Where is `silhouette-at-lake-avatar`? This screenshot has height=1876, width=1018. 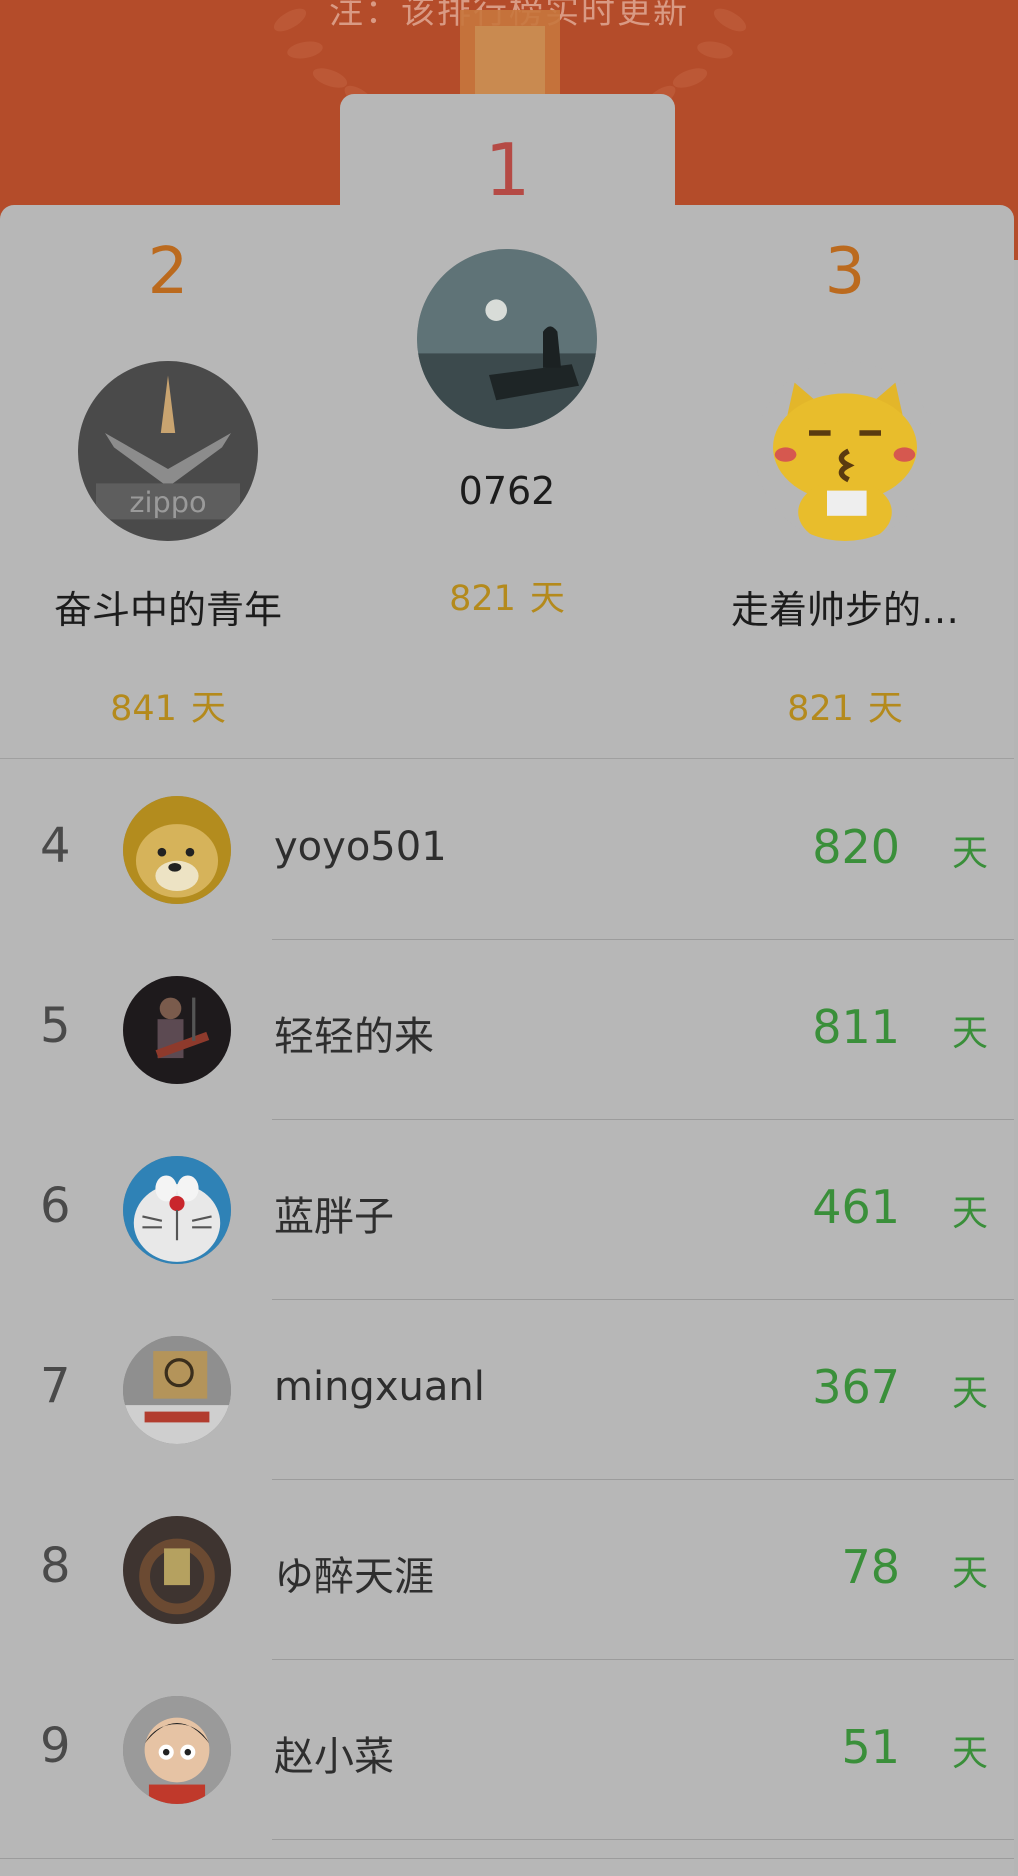
silhouette-at-lake-avatar is located at coordinates (507, 339).